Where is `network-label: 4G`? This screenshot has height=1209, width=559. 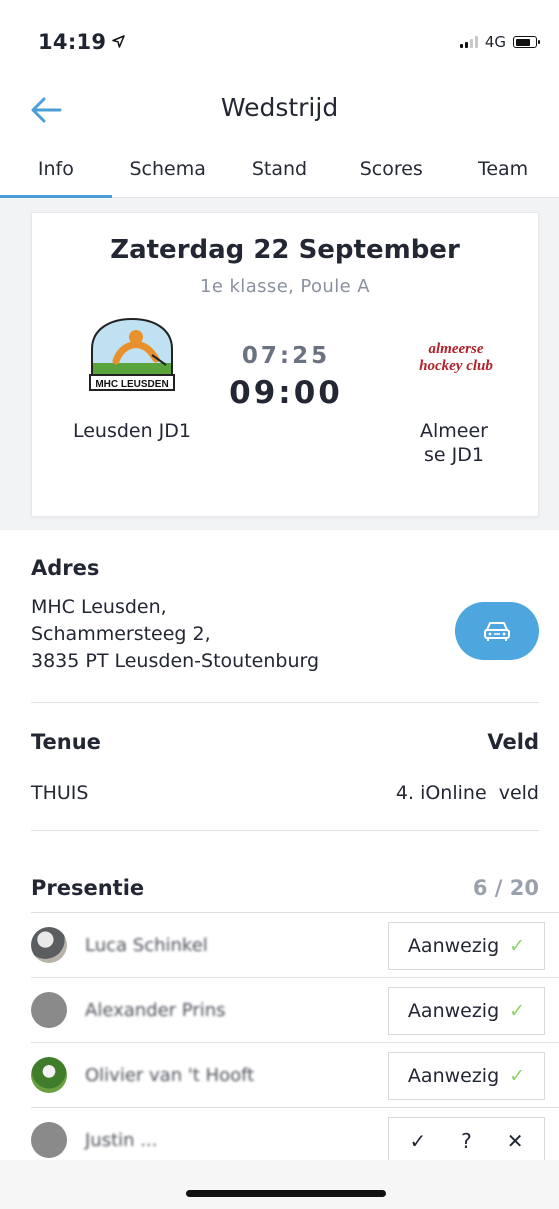
network-label: 4G is located at coordinates (495, 42).